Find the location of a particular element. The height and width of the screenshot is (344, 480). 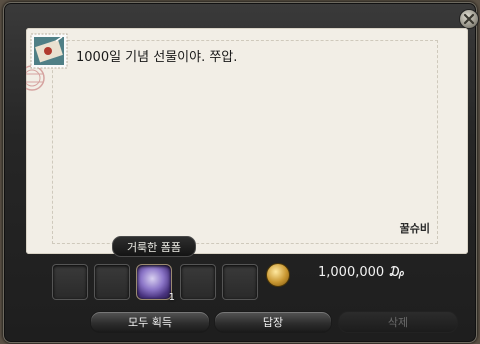

close-icon is located at coordinates (469, 19).